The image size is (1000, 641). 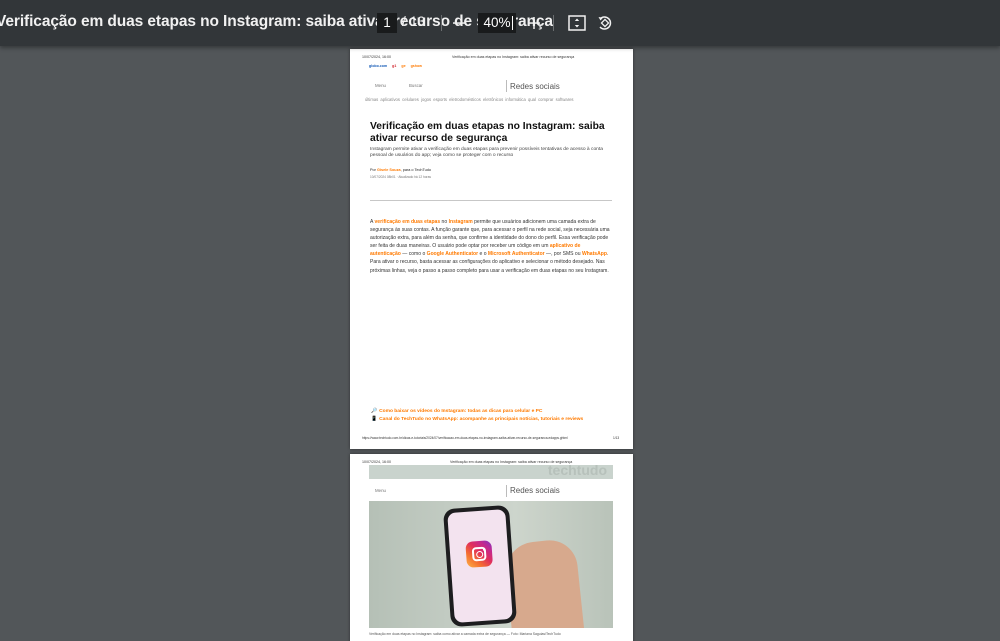 I want to click on link-whatsapp: WhatsApp, so click(x=594, y=254).